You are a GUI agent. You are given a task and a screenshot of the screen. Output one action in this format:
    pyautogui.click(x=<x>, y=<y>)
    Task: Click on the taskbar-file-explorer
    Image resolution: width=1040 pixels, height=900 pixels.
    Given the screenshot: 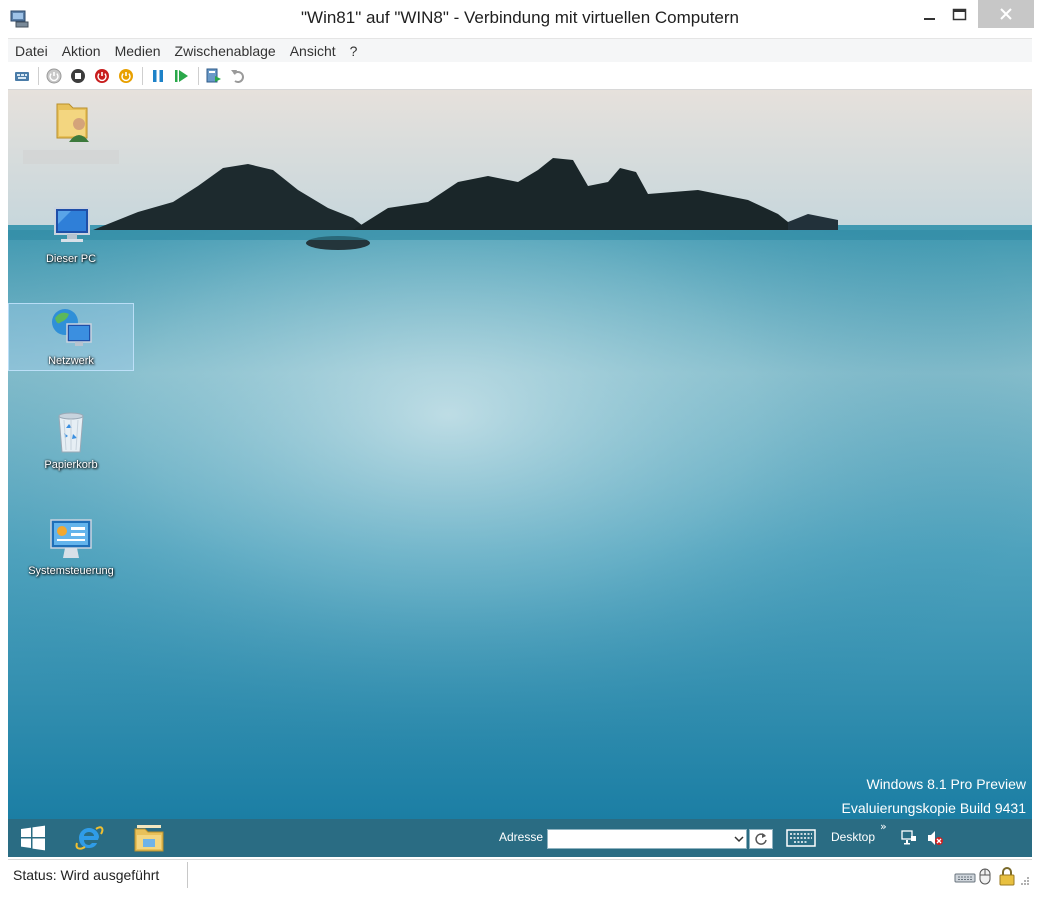 What is the action you would take?
    pyautogui.click(x=149, y=838)
    